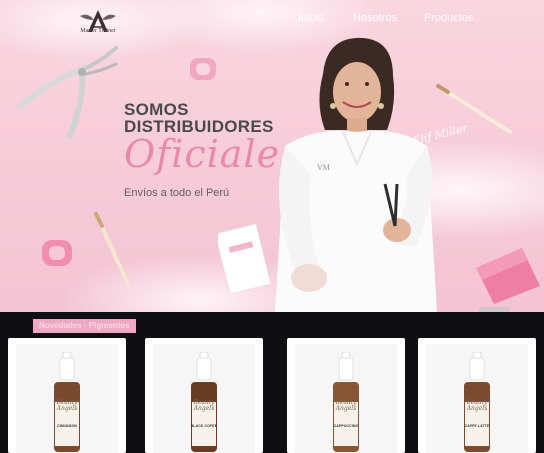  What do you see at coordinates (346, 426) in the screenshot?
I see `product-name: CAPPUCCINO` at bounding box center [346, 426].